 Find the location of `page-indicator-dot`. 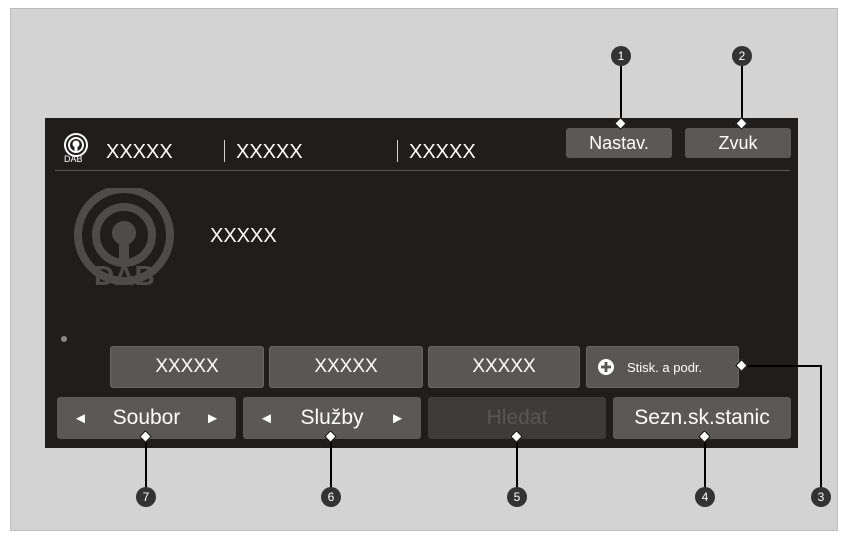

page-indicator-dot is located at coordinates (64, 339).